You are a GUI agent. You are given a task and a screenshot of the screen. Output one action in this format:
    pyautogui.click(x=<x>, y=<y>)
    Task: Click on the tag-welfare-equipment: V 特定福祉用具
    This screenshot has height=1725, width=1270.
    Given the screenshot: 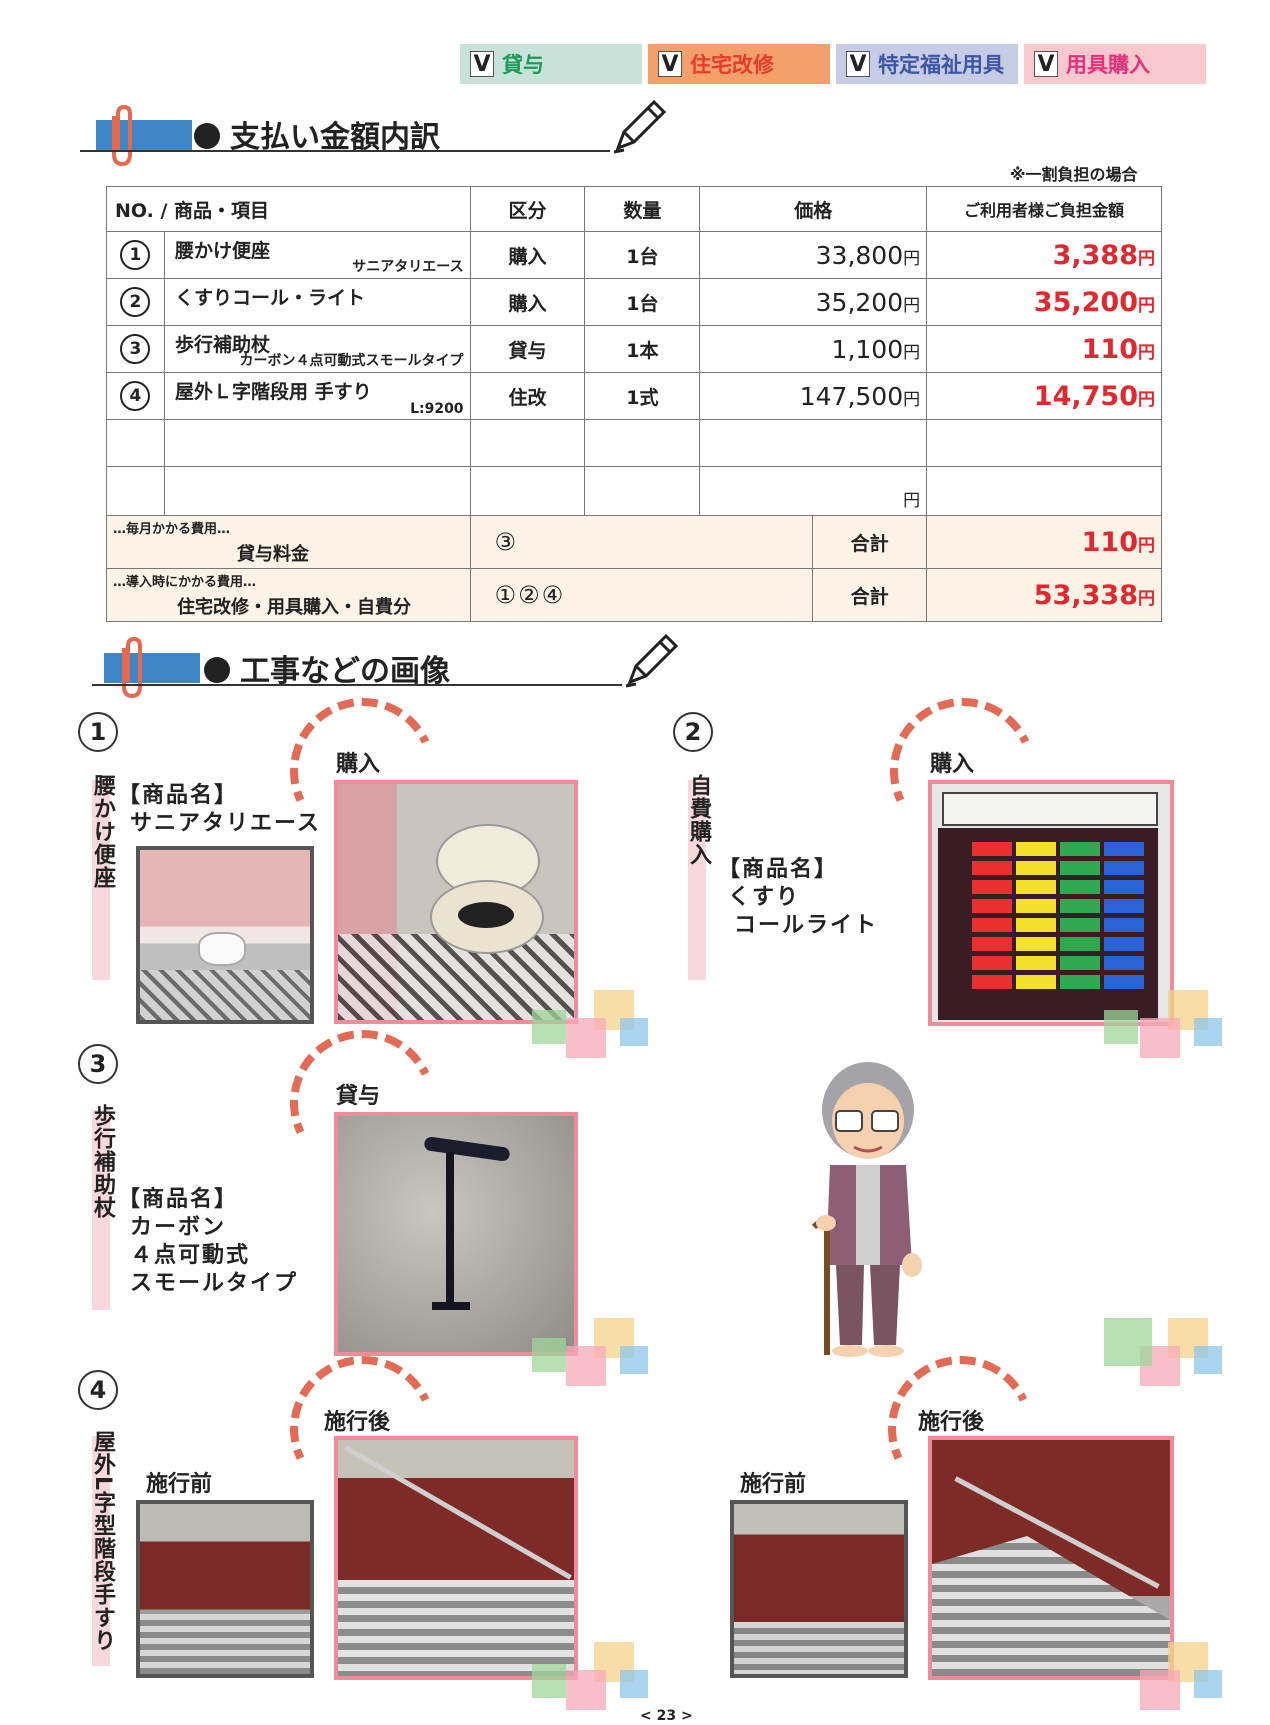 What is the action you would take?
    pyautogui.click(x=927, y=64)
    